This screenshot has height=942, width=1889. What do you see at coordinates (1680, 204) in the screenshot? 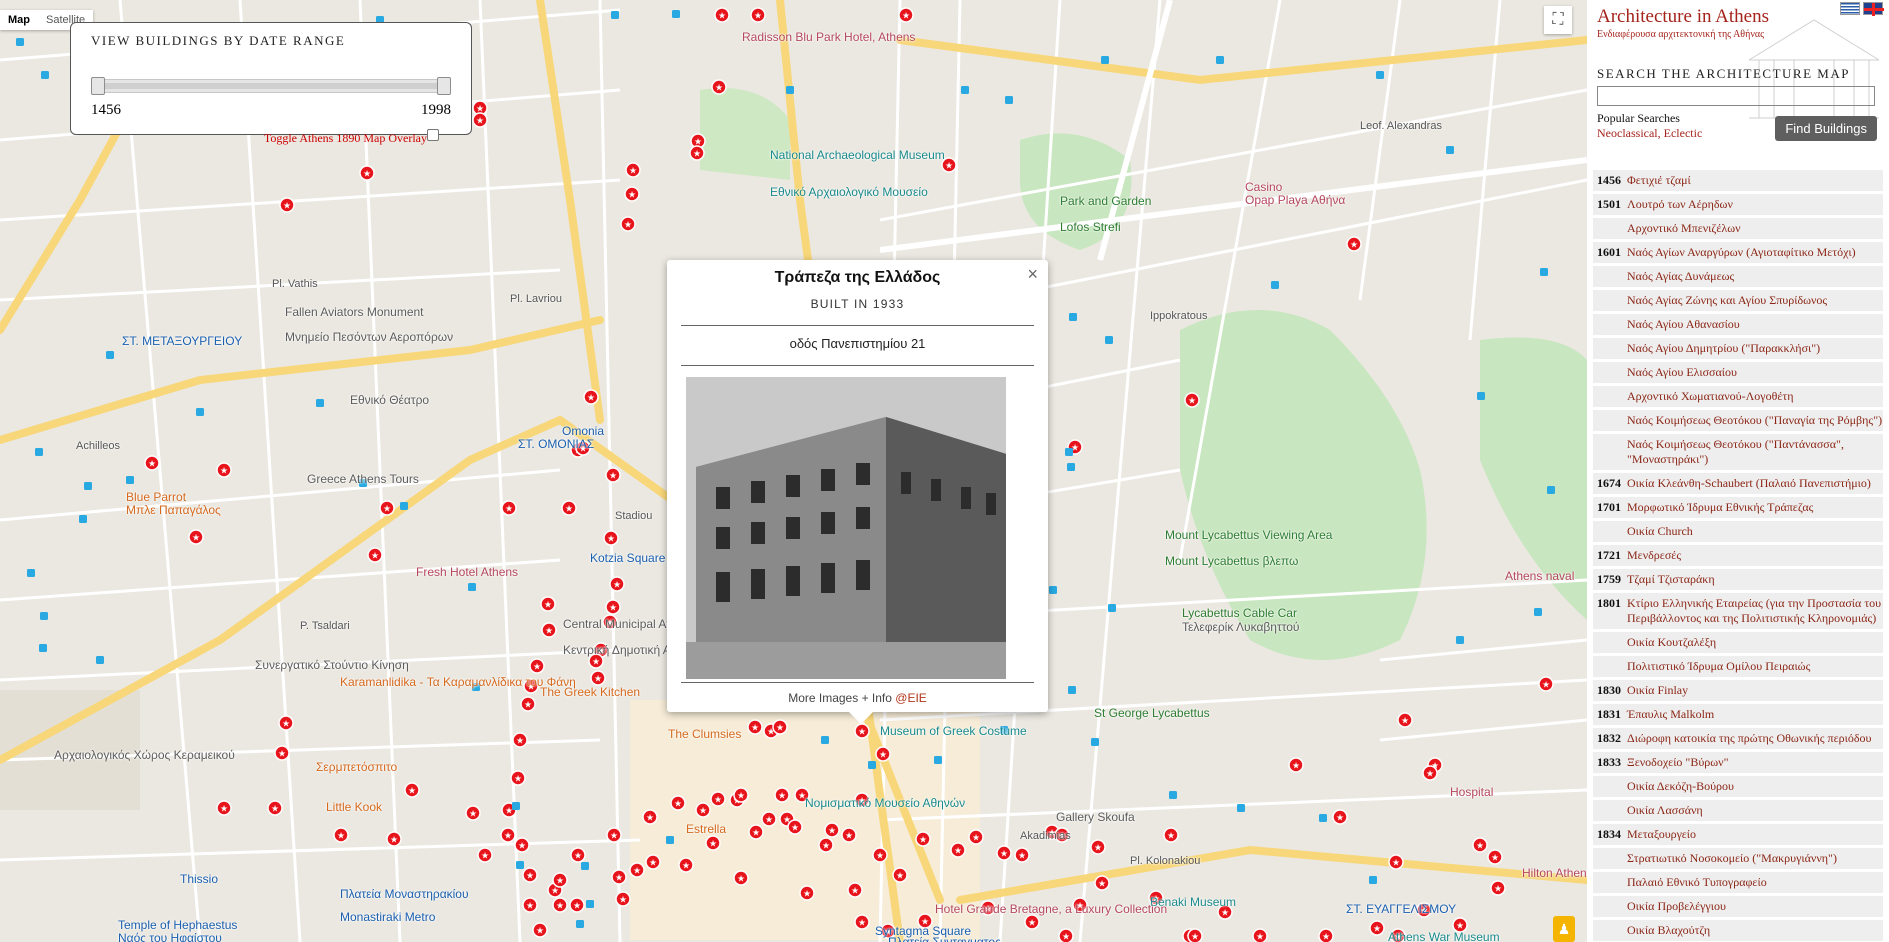
I see `building-name-link: Λουτρό των Αέρηδων` at bounding box center [1680, 204].